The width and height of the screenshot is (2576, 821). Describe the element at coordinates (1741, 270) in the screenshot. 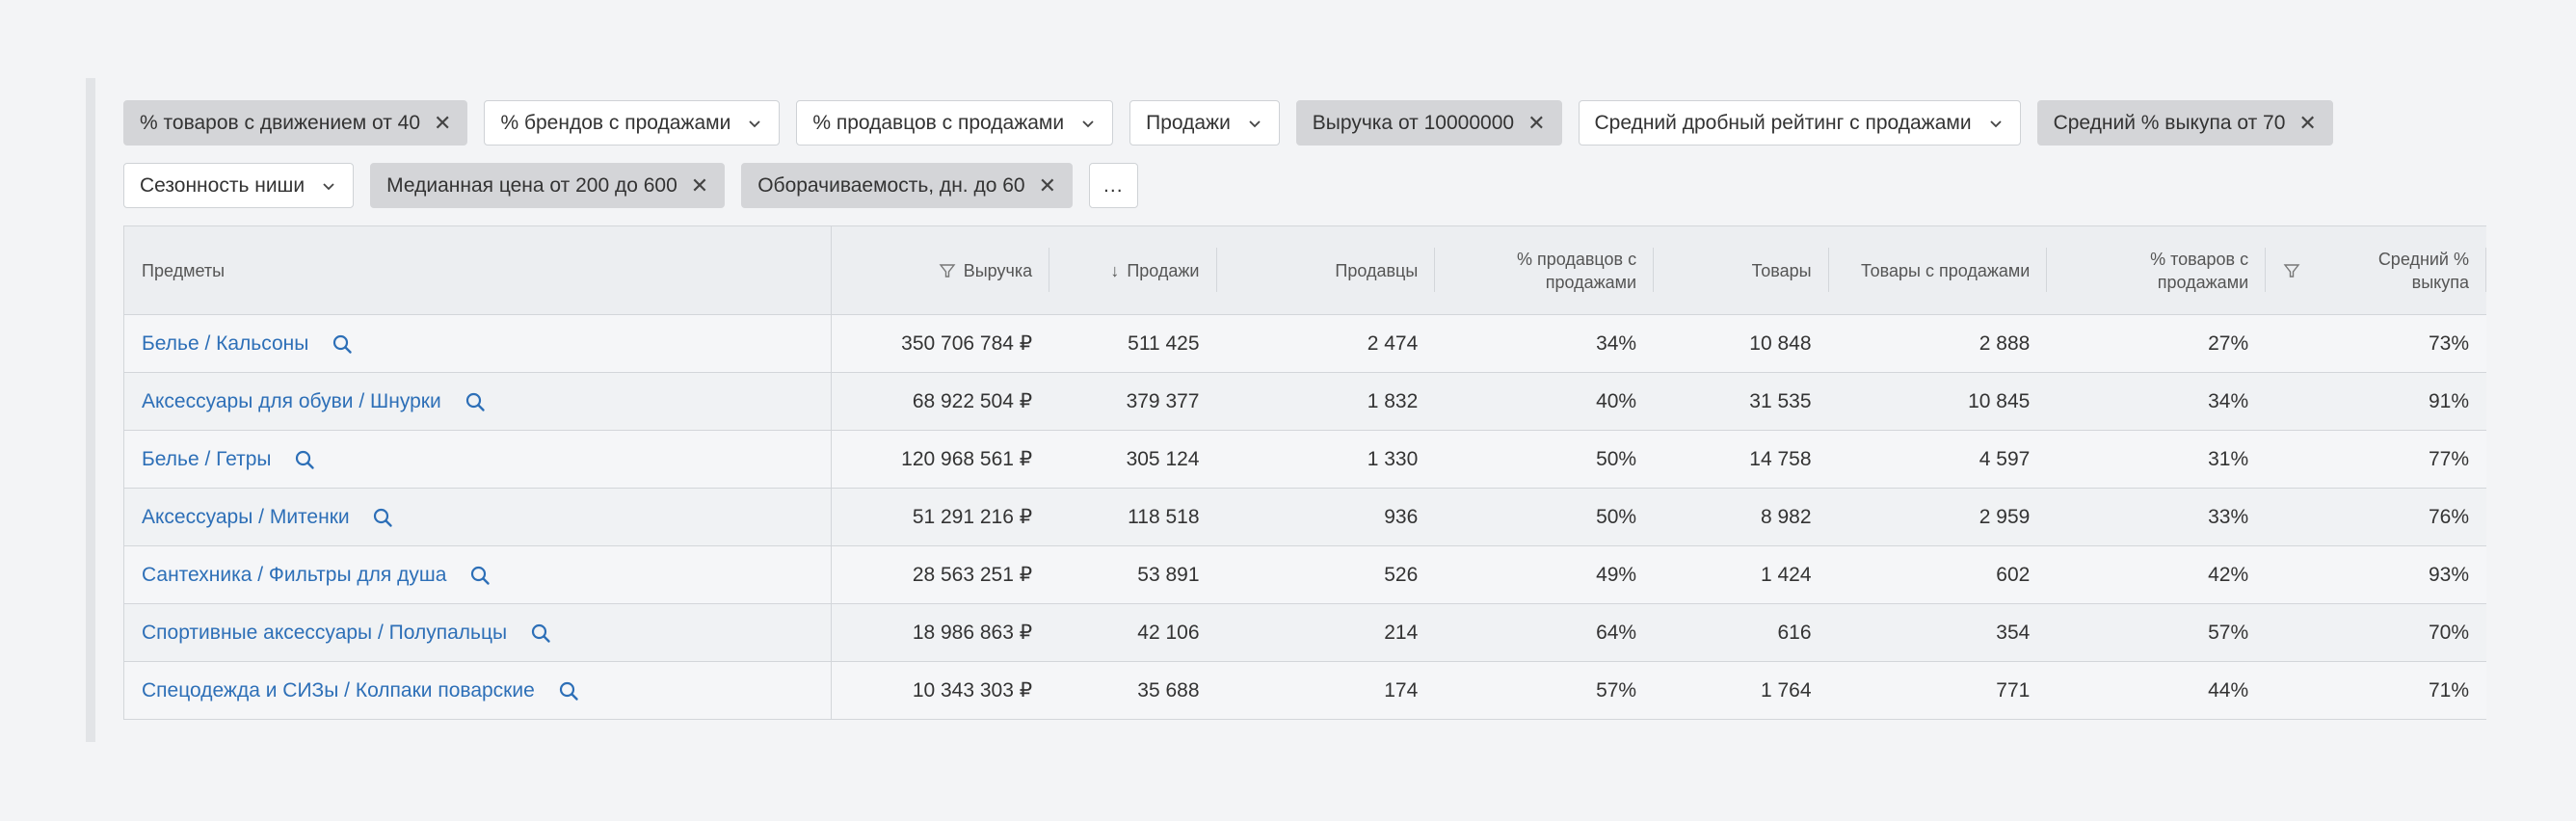

I see `col-header-goods: Товары` at that location.